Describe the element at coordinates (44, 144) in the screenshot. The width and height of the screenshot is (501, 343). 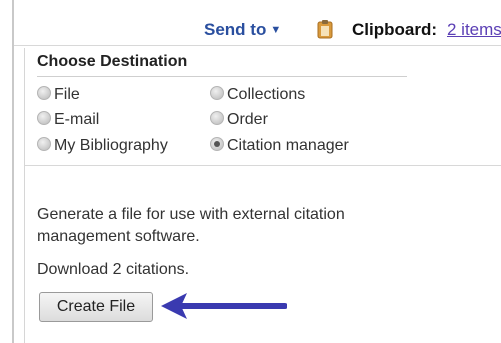
I see `radio-my-bibliography` at that location.